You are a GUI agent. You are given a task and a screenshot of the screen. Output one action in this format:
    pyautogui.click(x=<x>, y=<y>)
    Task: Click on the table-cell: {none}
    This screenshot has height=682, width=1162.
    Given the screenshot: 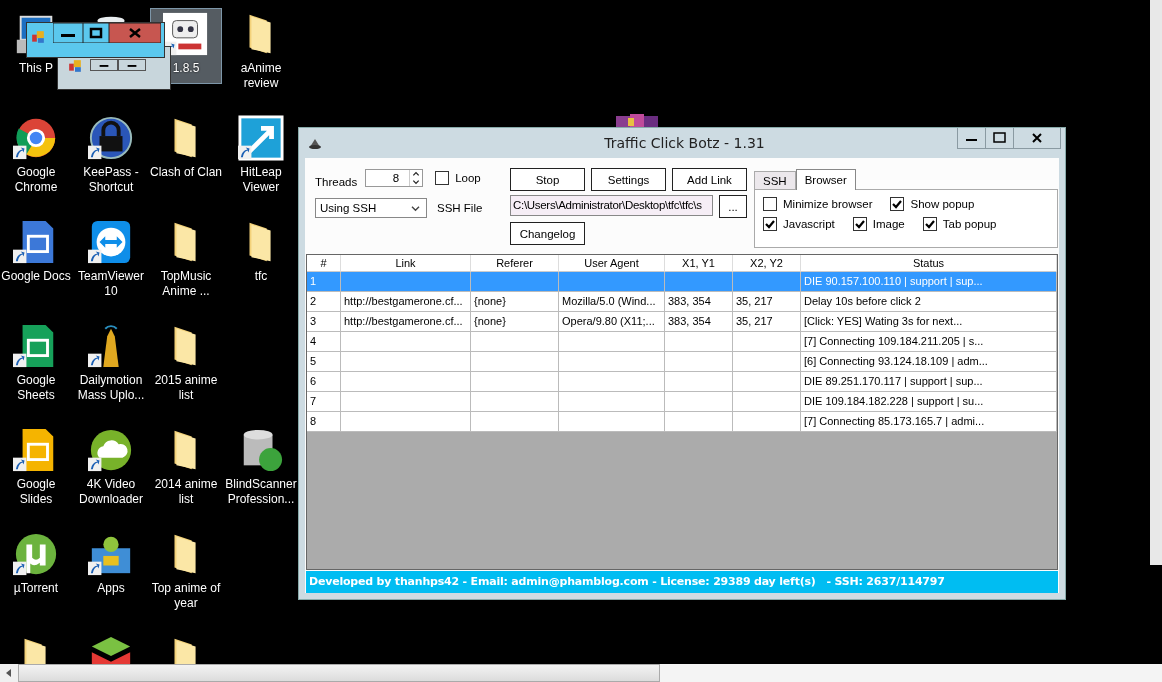 What is the action you would take?
    pyautogui.click(x=490, y=301)
    